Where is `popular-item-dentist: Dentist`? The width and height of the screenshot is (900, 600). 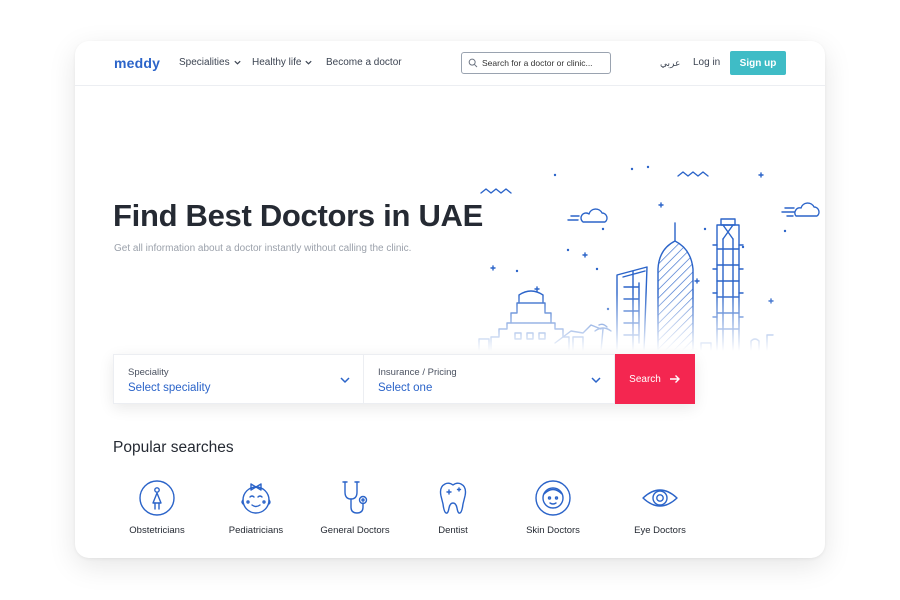
popular-item-dentist: Dentist is located at coordinates (453, 507).